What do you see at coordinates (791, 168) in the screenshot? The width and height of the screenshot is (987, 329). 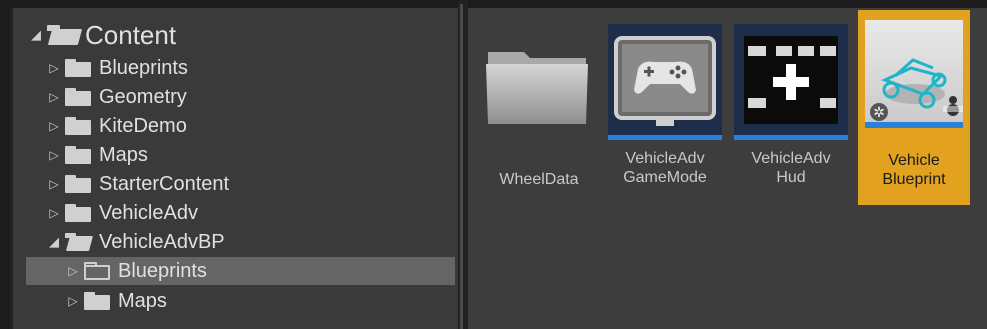 I see `asset-label: VehicleAdv Hud` at bounding box center [791, 168].